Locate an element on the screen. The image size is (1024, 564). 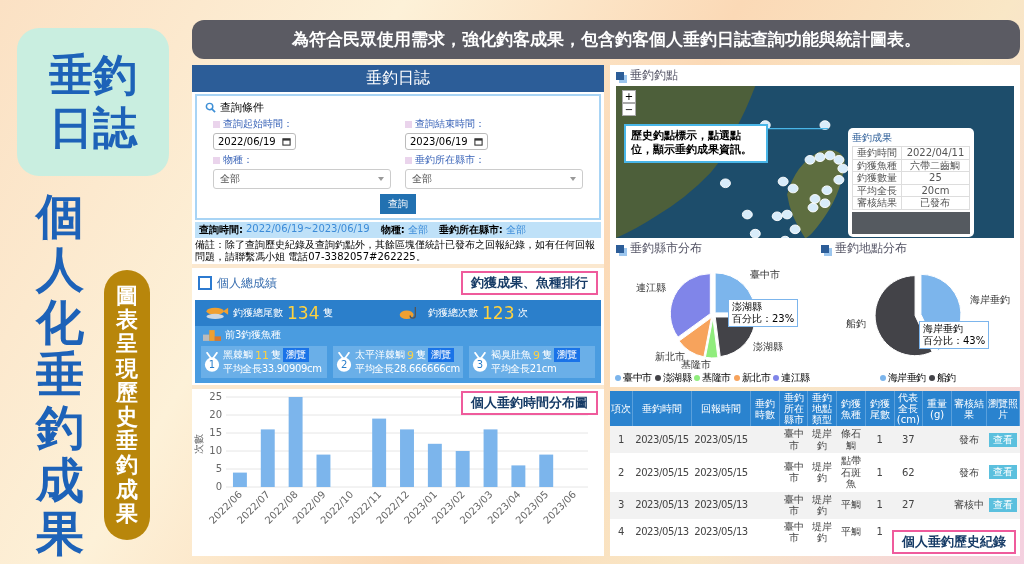
y-axis-label: 次數 is located at coordinates (198, 444).